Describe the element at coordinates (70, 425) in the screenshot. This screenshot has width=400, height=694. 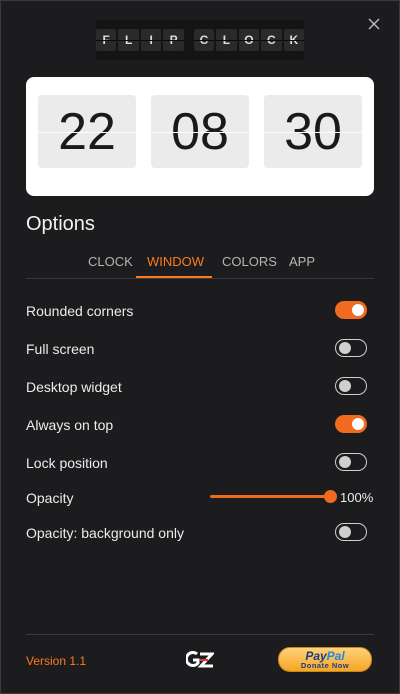
I see `always-on-top-label: Always on top` at that location.